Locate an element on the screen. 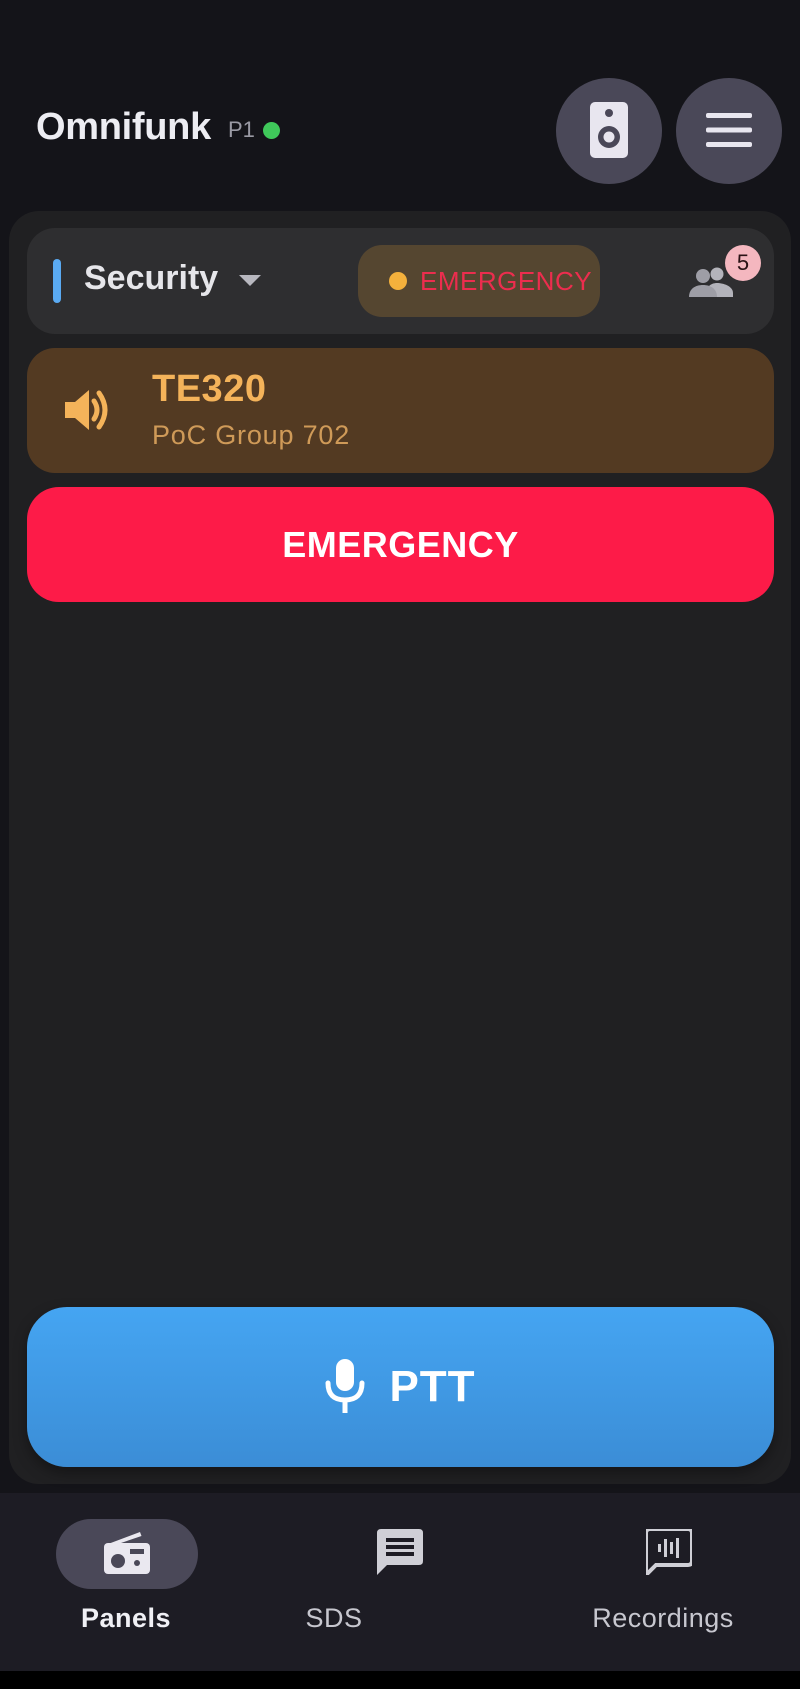 The height and width of the screenshot is (1689, 800). call-title: TE320 is located at coordinates (209, 389).